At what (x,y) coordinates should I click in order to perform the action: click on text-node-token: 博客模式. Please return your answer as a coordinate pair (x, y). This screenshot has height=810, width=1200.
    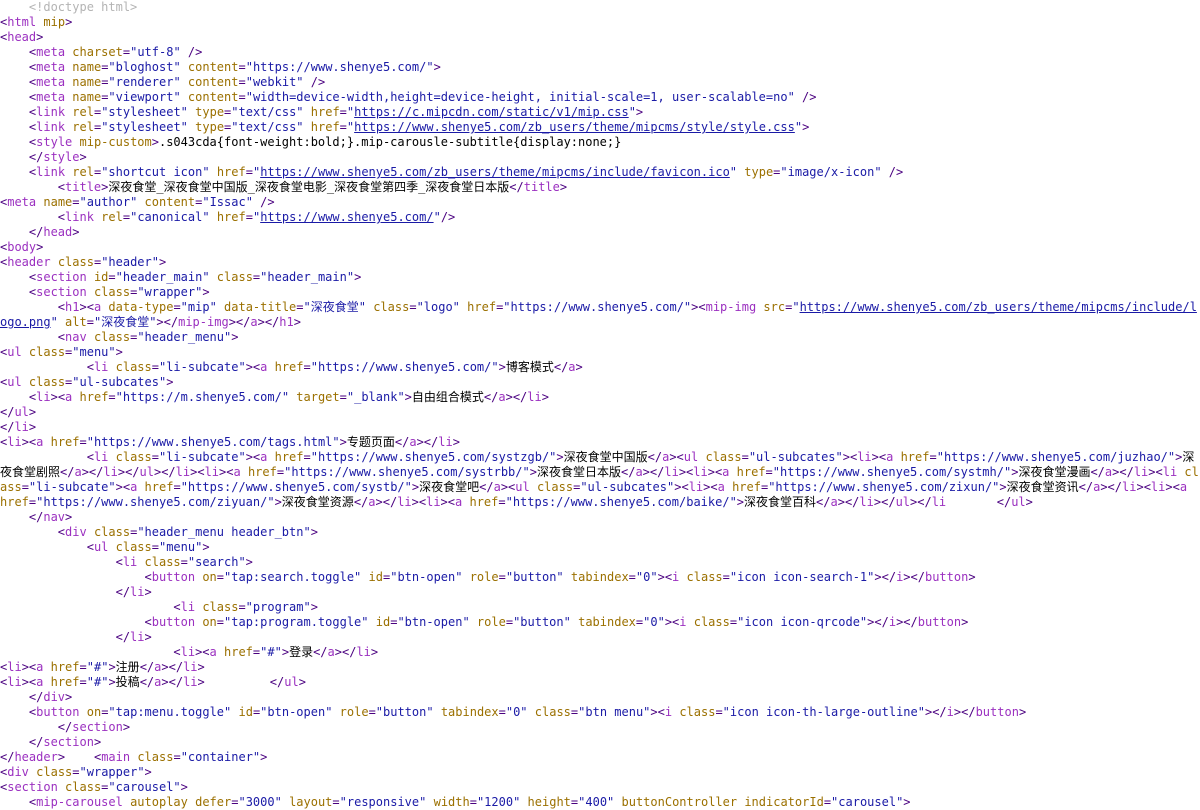
    Looking at the image, I should click on (529, 367).